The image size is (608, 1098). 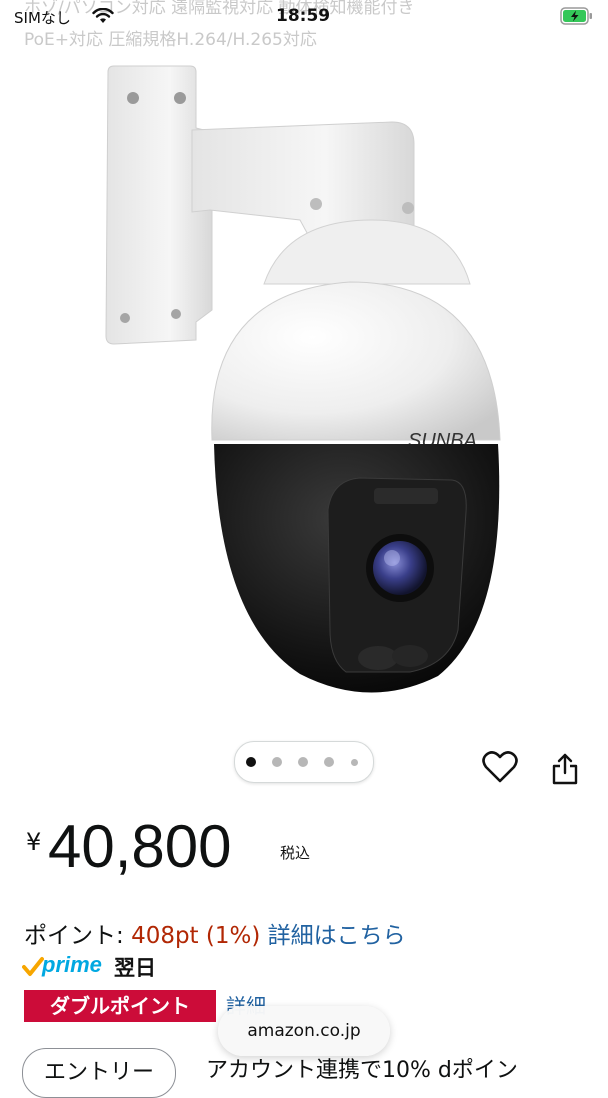 What do you see at coordinates (103, 17) in the screenshot?
I see `wifi-icon` at bounding box center [103, 17].